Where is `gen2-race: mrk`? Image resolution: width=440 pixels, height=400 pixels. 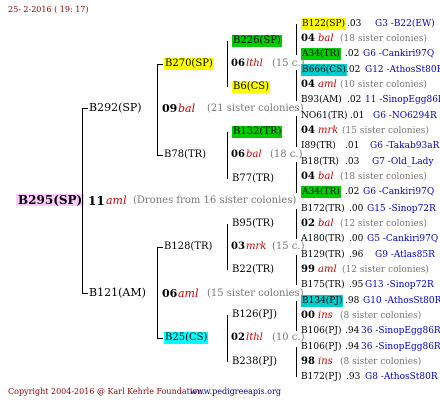 gen2-race: mrk is located at coordinates (256, 246).